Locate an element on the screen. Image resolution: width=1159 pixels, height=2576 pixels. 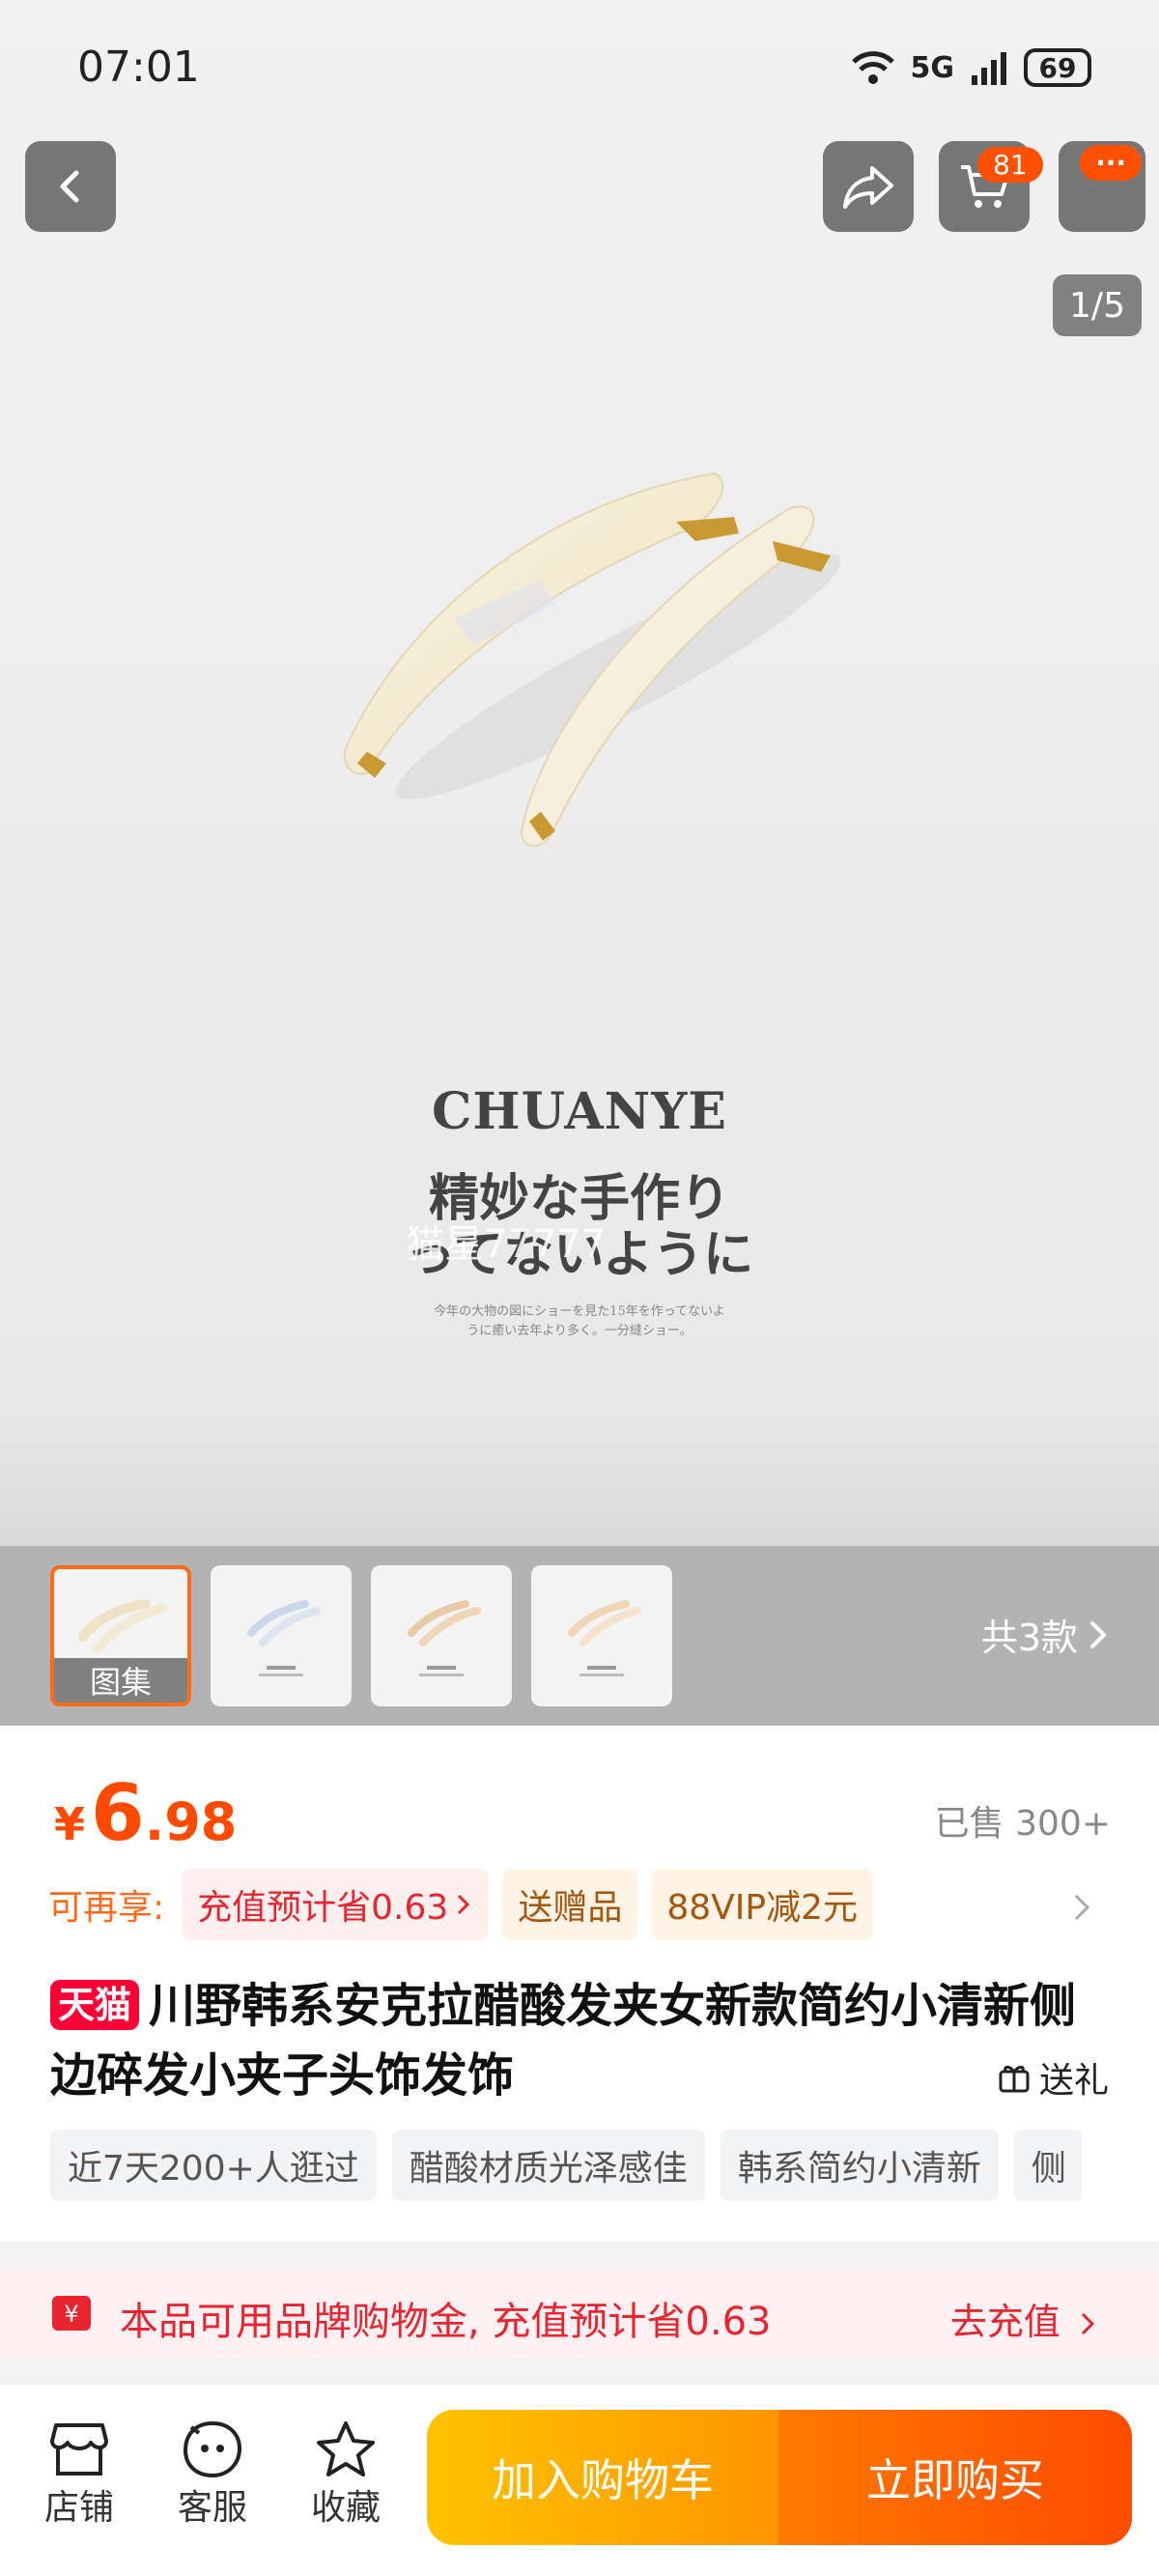
promo-gift-chip: 送赠品 is located at coordinates (570, 1905).